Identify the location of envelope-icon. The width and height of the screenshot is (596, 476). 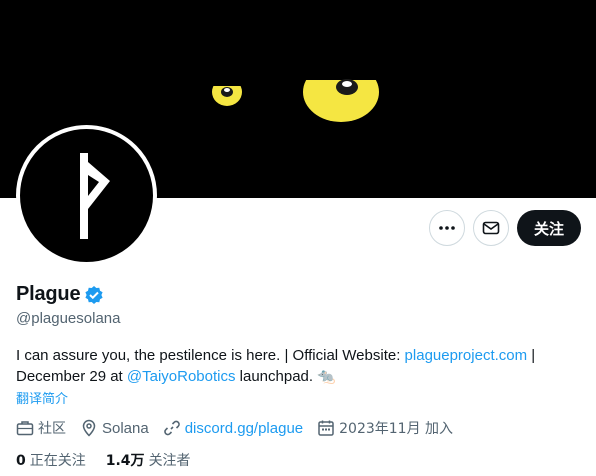
(491, 228).